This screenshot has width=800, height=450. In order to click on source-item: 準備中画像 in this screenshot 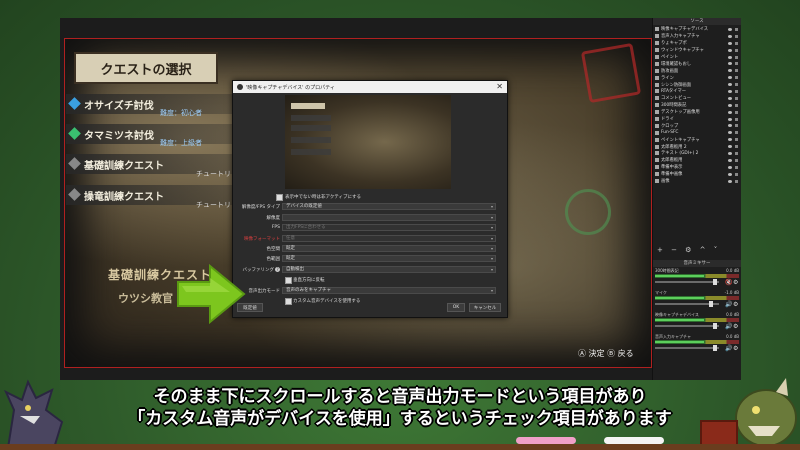, I will do `click(697, 174)`.